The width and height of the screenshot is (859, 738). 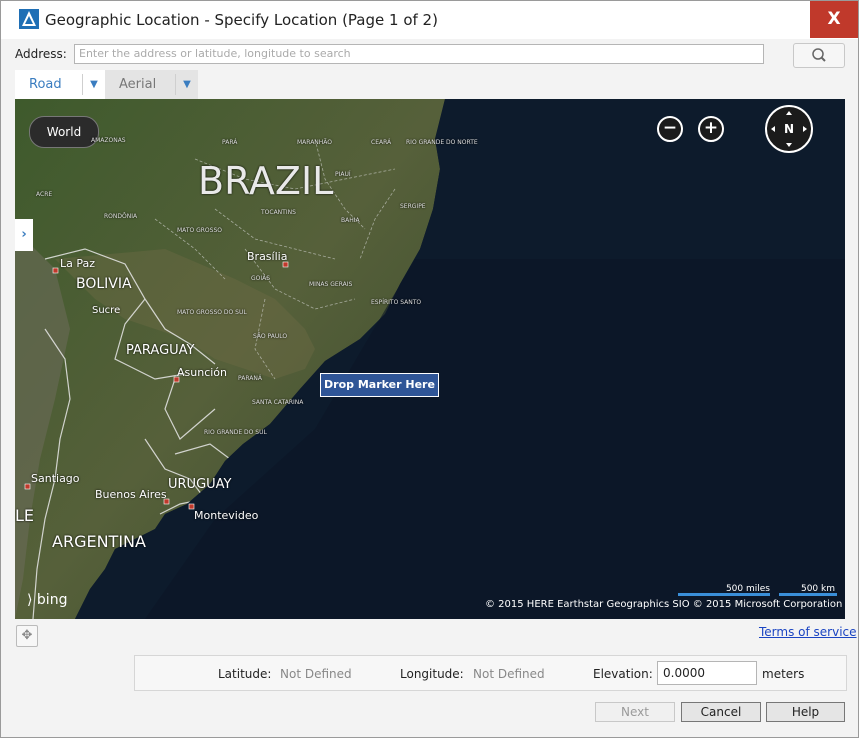 I want to click on map-label-santiago: Santiago, so click(x=55, y=478).